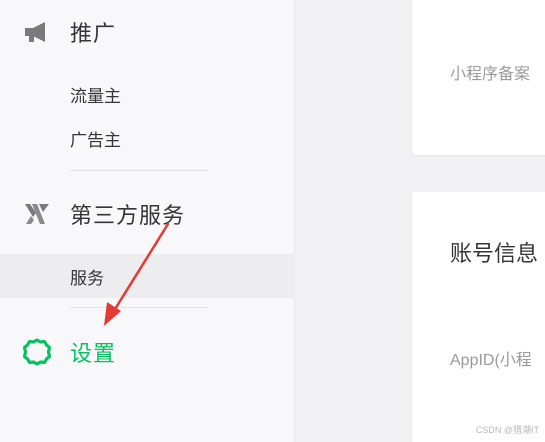 Image resolution: width=545 pixels, height=442 pixels. I want to click on appid-label: AppID(小程, so click(491, 360).